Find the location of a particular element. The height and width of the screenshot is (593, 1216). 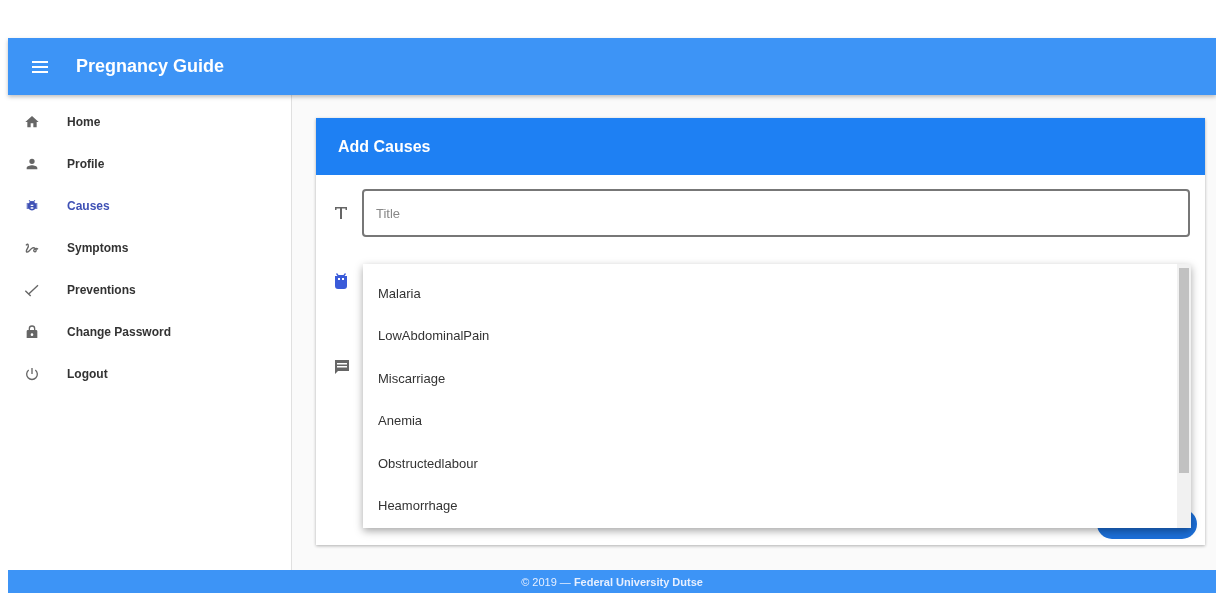

home-icon is located at coordinates (32, 122).